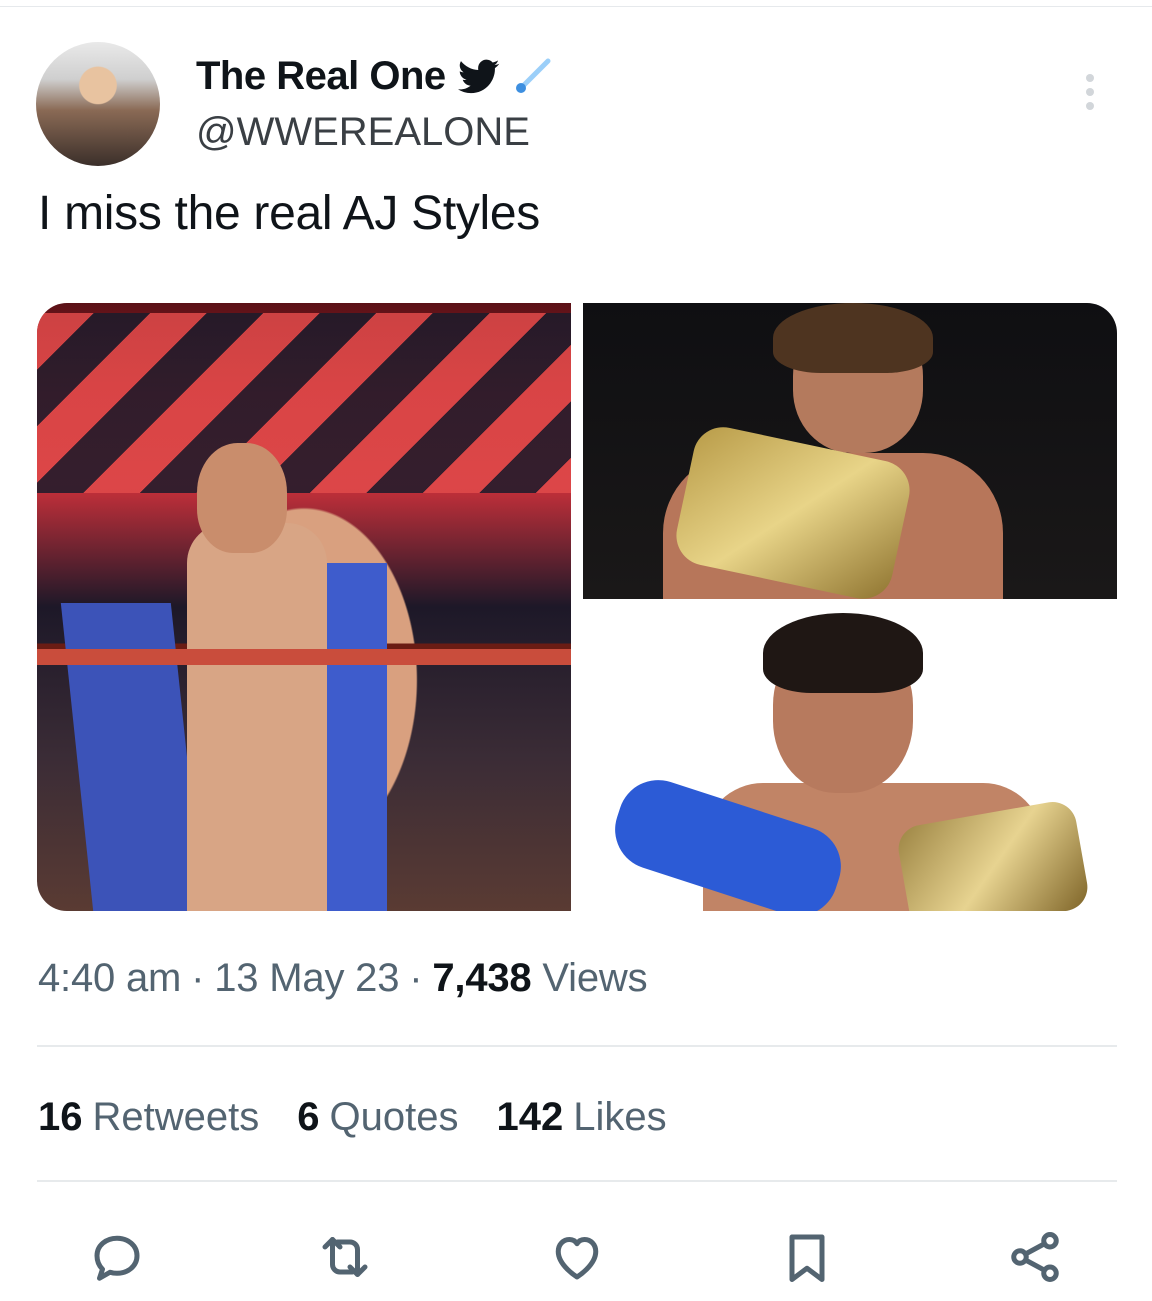 The width and height of the screenshot is (1152, 1301). I want to click on photo-top-right, so click(850, 451).